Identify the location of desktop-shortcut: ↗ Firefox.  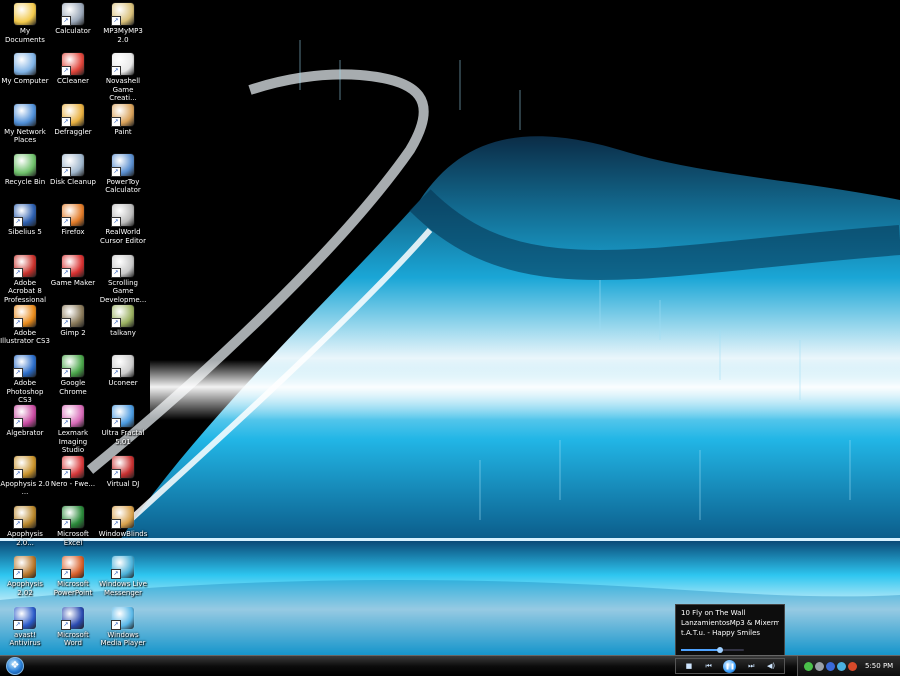
(73, 220).